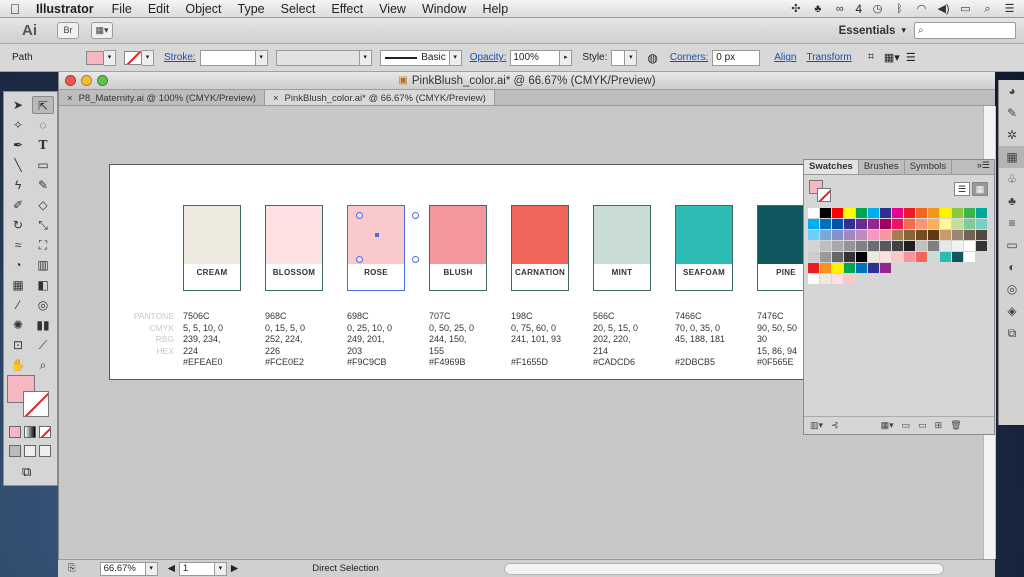 The image size is (1024, 577). Describe the element at coordinates (212, 248) in the screenshot. I see `color-chip-cream: CREAM` at that location.